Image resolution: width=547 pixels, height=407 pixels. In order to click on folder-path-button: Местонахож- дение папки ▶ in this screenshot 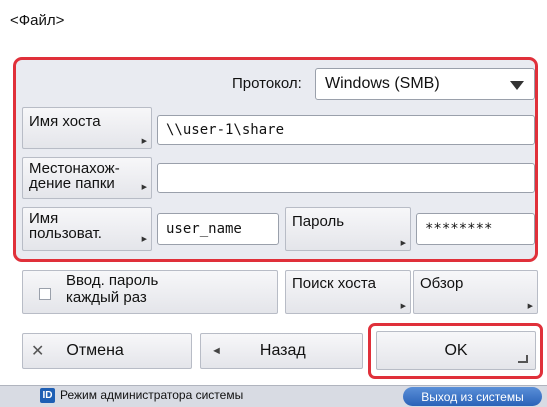, I will do `click(87, 178)`.